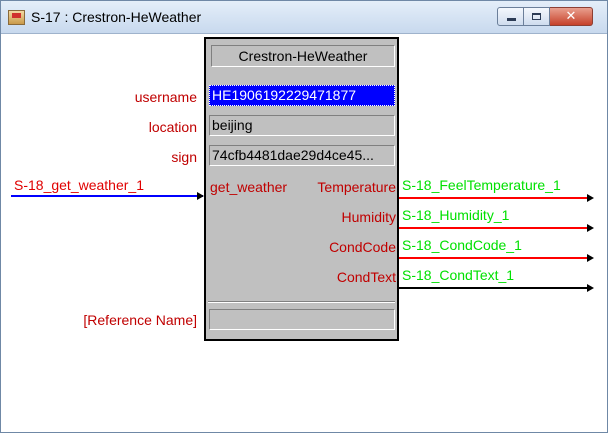 The height and width of the screenshot is (433, 608). I want to click on output-pin-humidity: Humidity, so click(368, 217).